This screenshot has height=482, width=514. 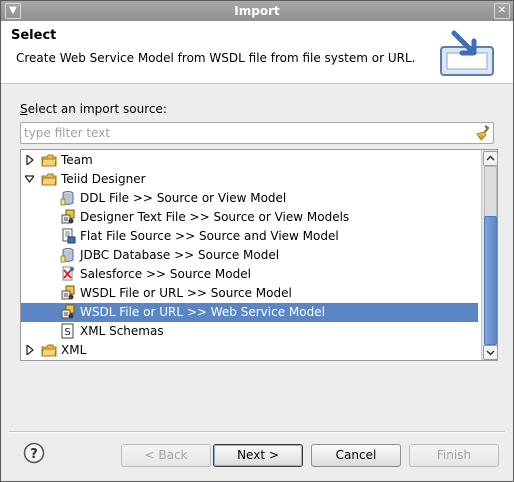 I want to click on filter-box, so click(x=257, y=133).